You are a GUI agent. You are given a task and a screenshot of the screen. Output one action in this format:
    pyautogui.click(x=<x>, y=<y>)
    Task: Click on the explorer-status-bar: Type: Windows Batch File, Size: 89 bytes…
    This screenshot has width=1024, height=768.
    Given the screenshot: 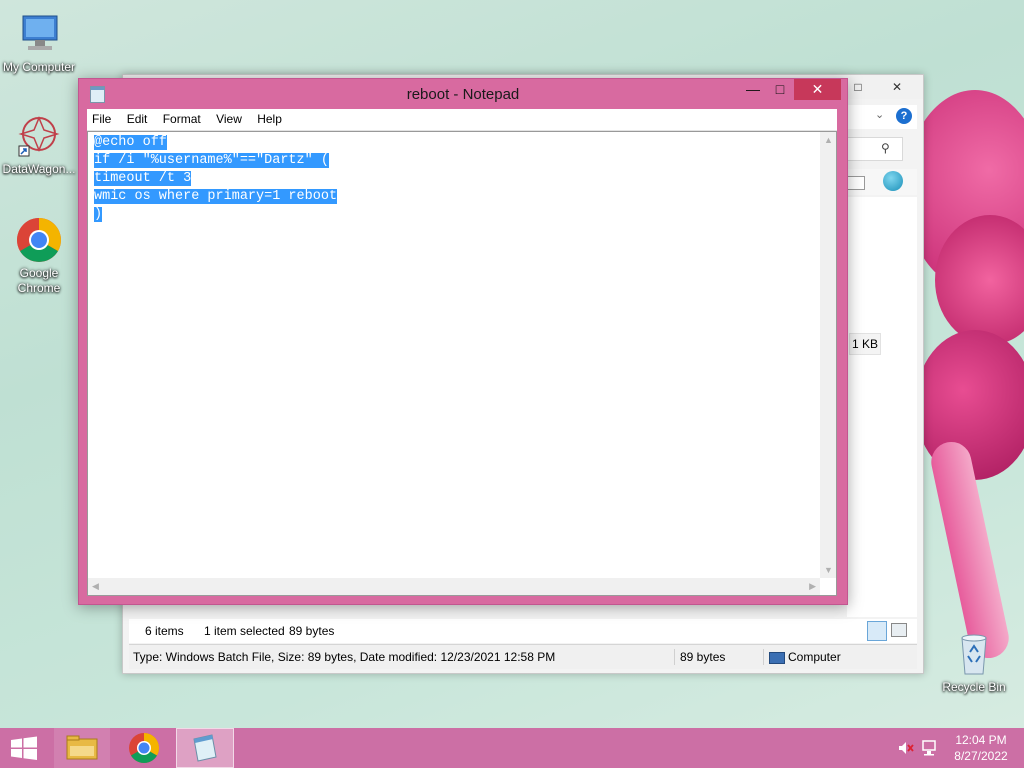 What is the action you would take?
    pyautogui.click(x=523, y=656)
    